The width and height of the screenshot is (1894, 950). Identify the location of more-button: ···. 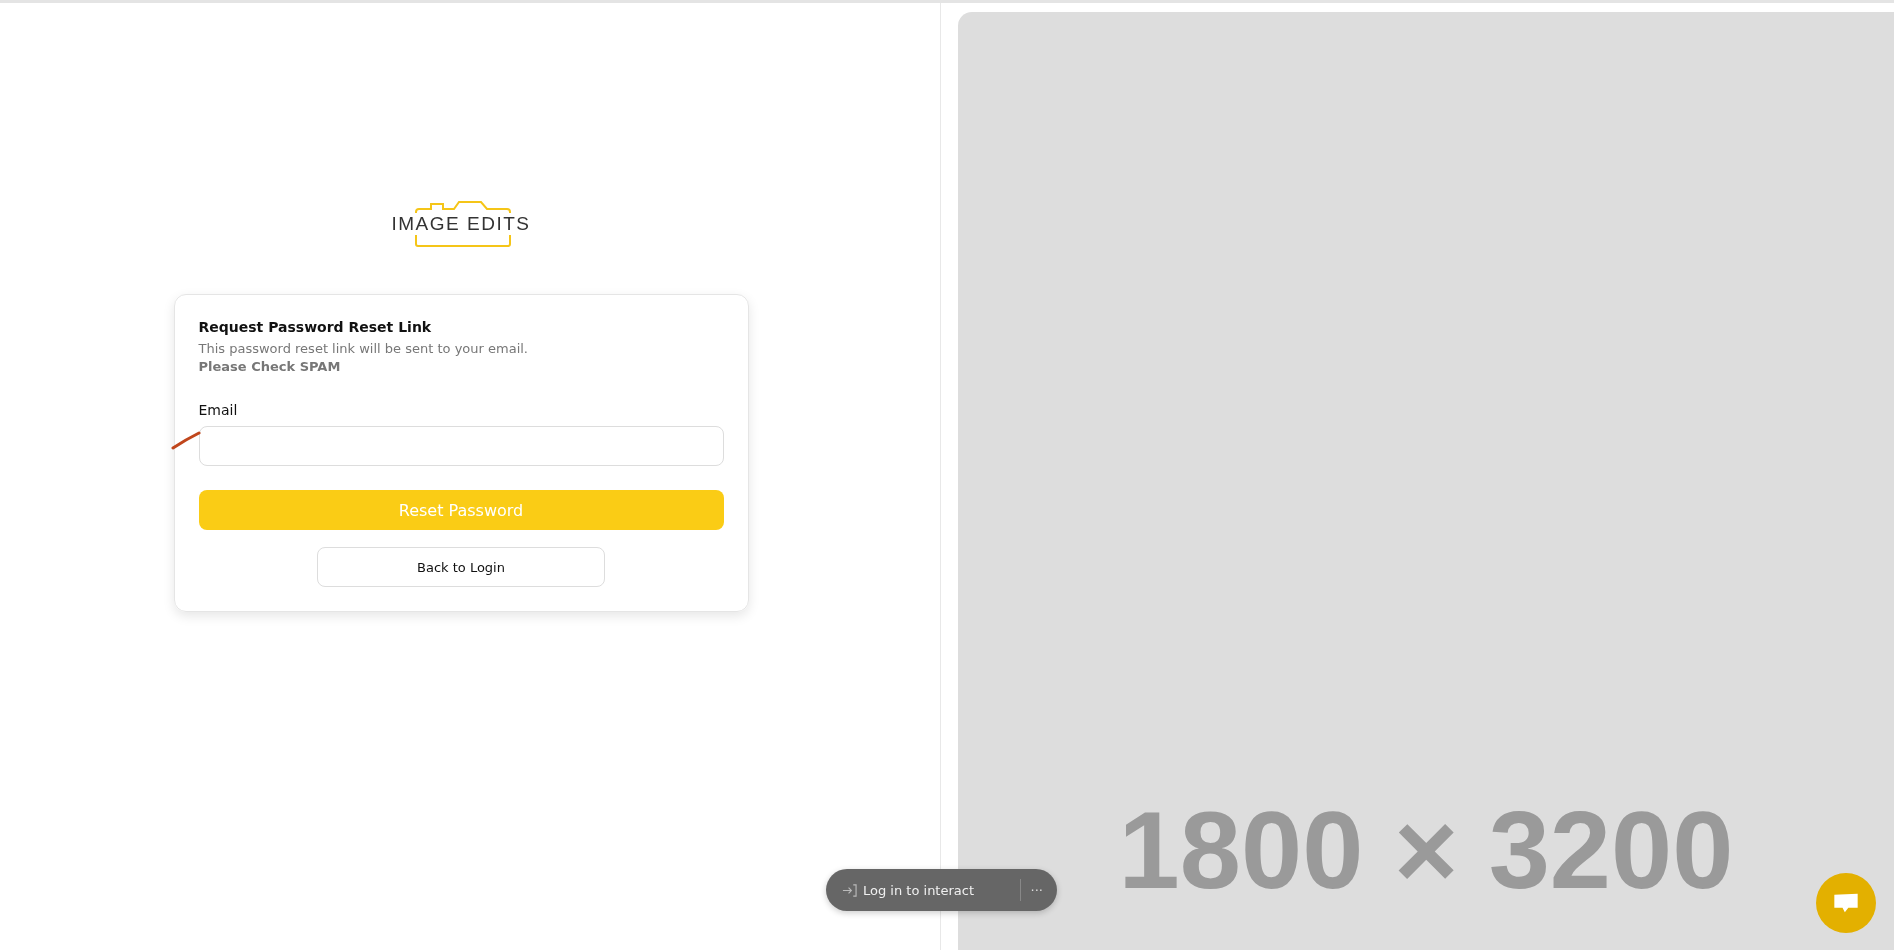
(1036, 890).